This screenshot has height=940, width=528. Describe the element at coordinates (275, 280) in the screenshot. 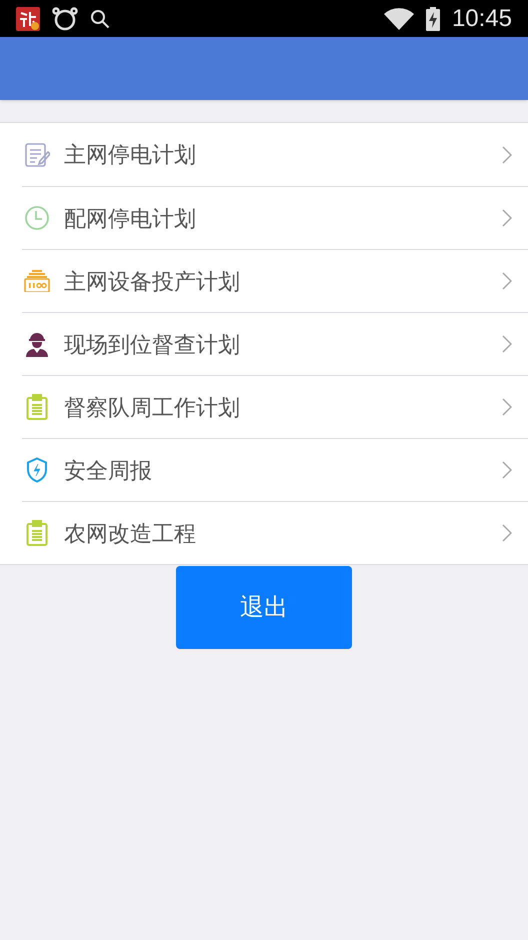

I see `menu-item: 主网设备投产计划` at that location.